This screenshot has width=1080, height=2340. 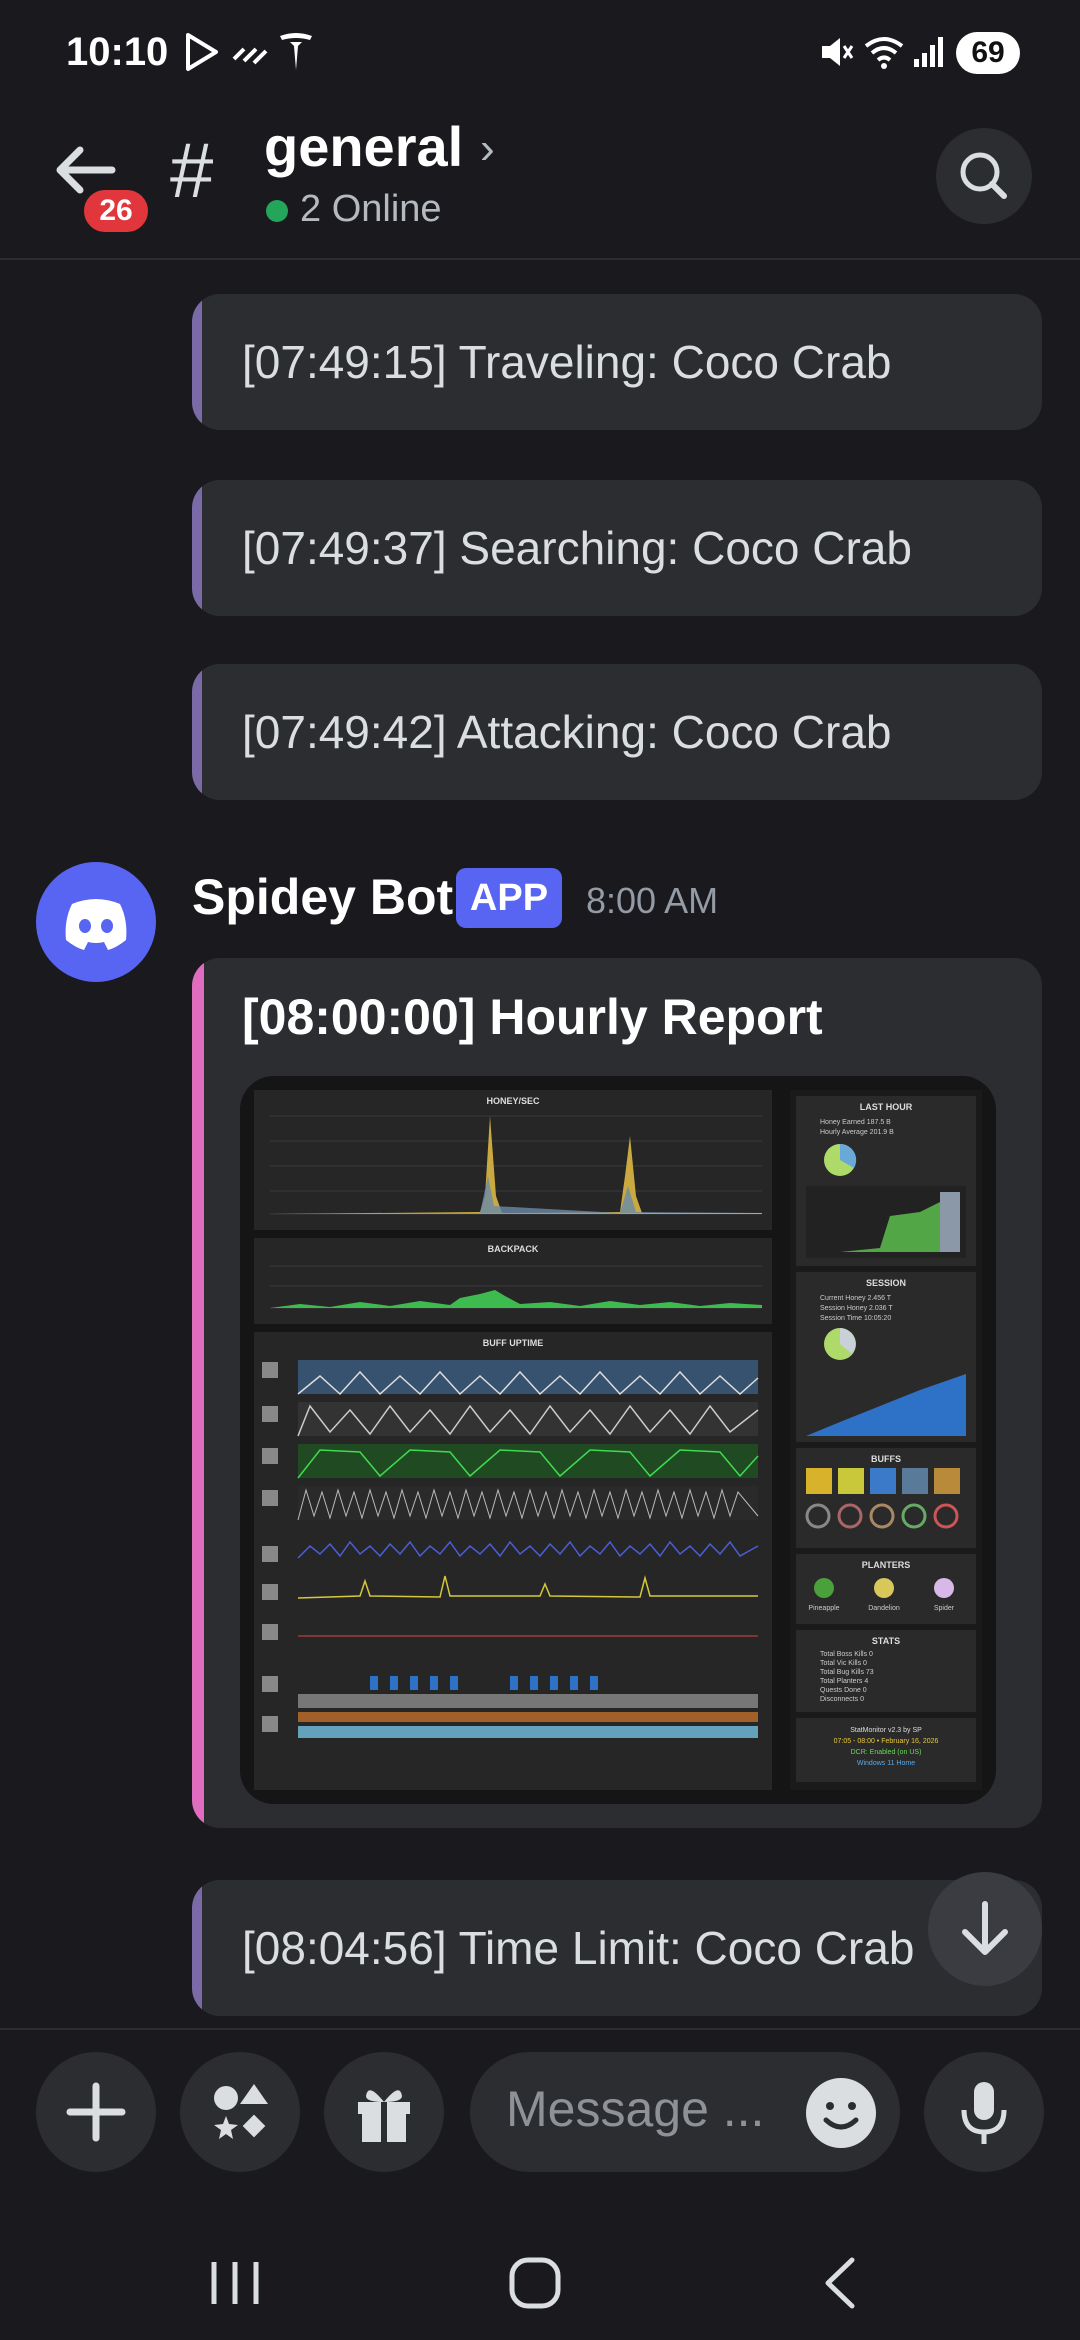 I want to click on apps-button, so click(x=240, y=2112).